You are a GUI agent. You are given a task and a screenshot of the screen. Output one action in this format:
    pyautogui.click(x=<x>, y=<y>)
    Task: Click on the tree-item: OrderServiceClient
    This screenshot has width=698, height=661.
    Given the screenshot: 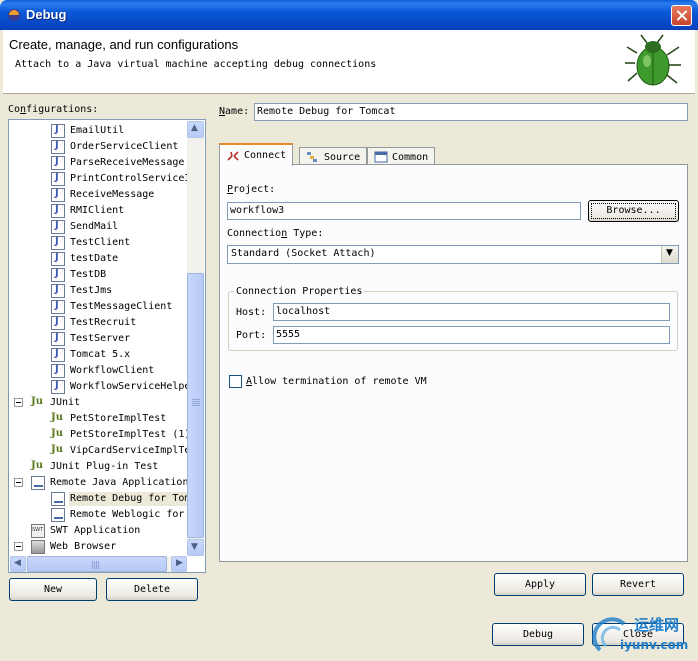 What is the action you would take?
    pyautogui.click(x=115, y=147)
    